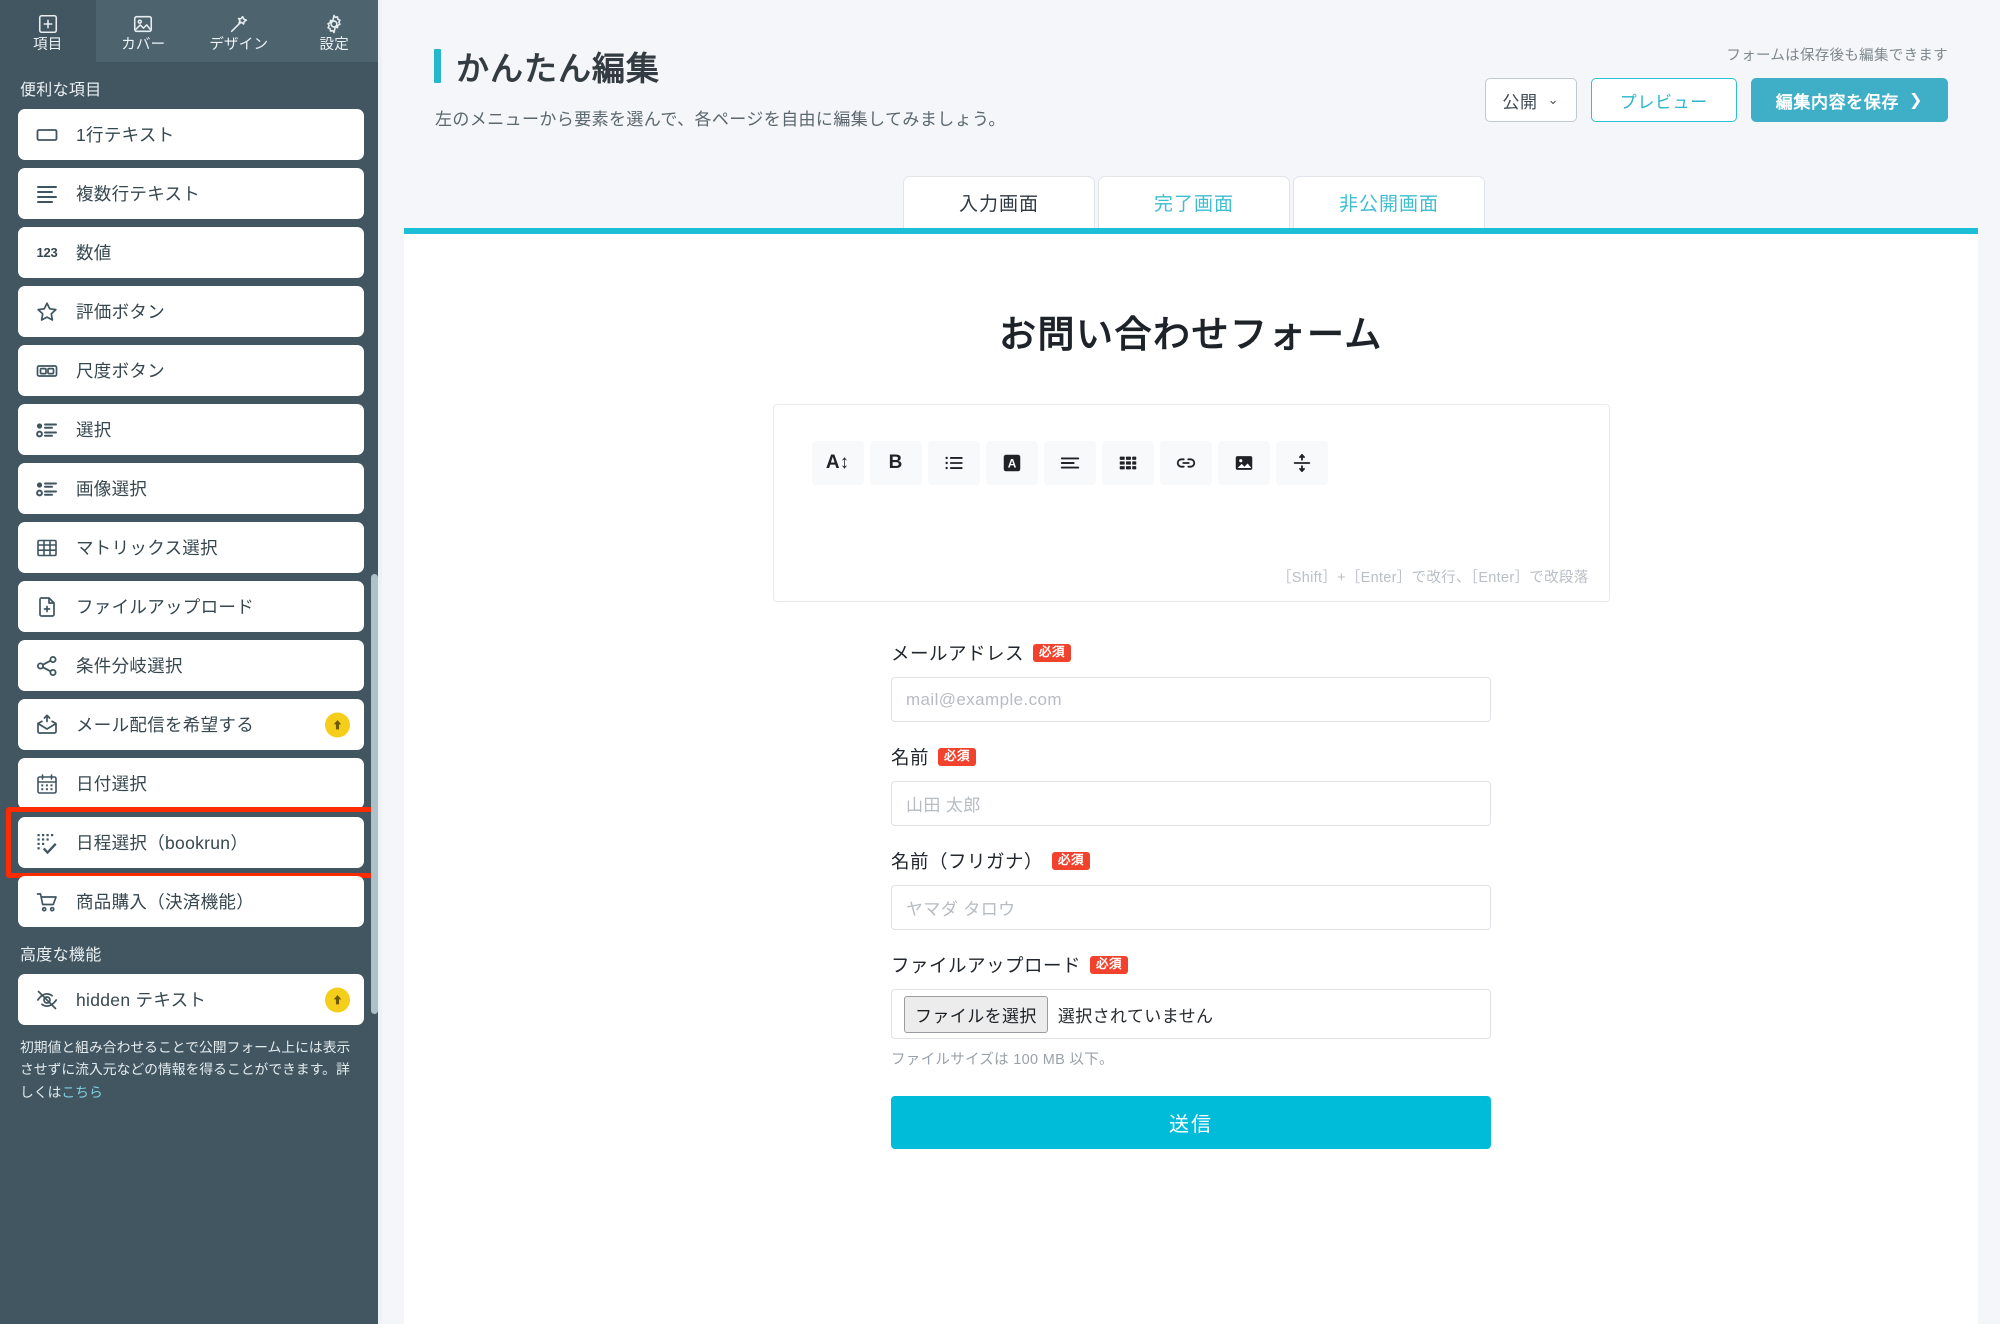 The width and height of the screenshot is (2000, 1324). What do you see at coordinates (112, 784) in the screenshot?
I see `sidebar-item-label: 日付選択` at bounding box center [112, 784].